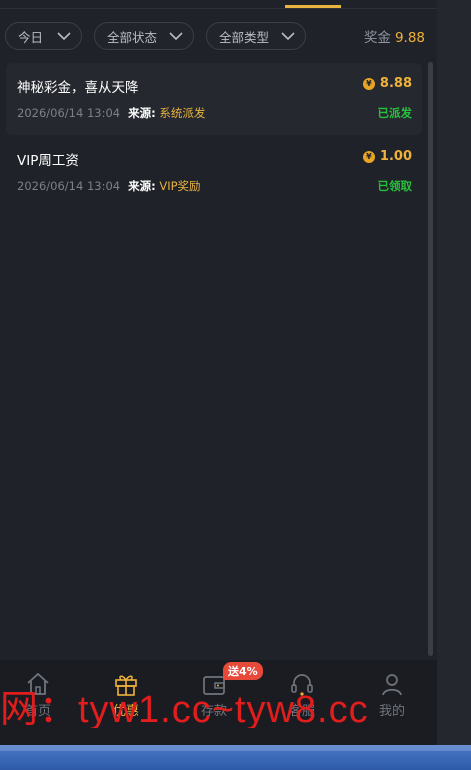 The image size is (471, 770). Describe the element at coordinates (218, 702) in the screenshot. I see `bottom-nav: 首页 优惠 存款 客服 我的` at that location.